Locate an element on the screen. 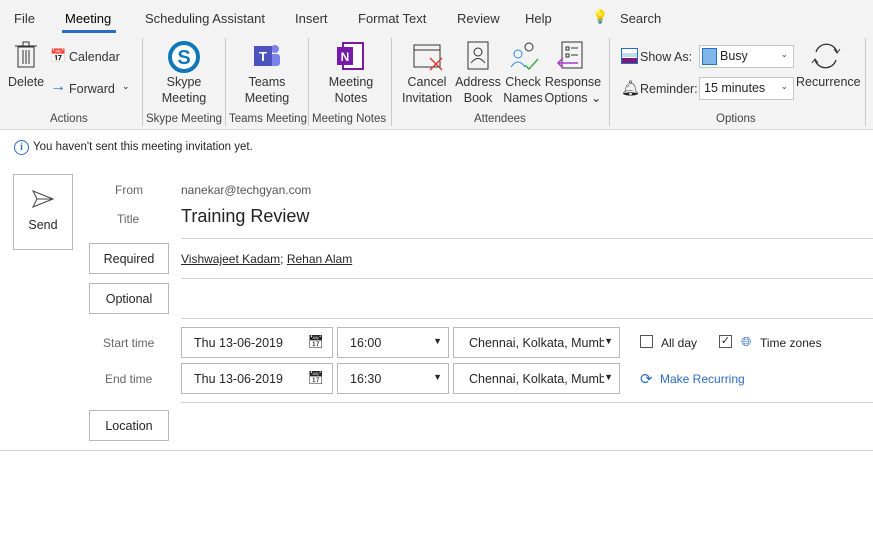  attendee: Vishwajeet Kadam is located at coordinates (230, 259).